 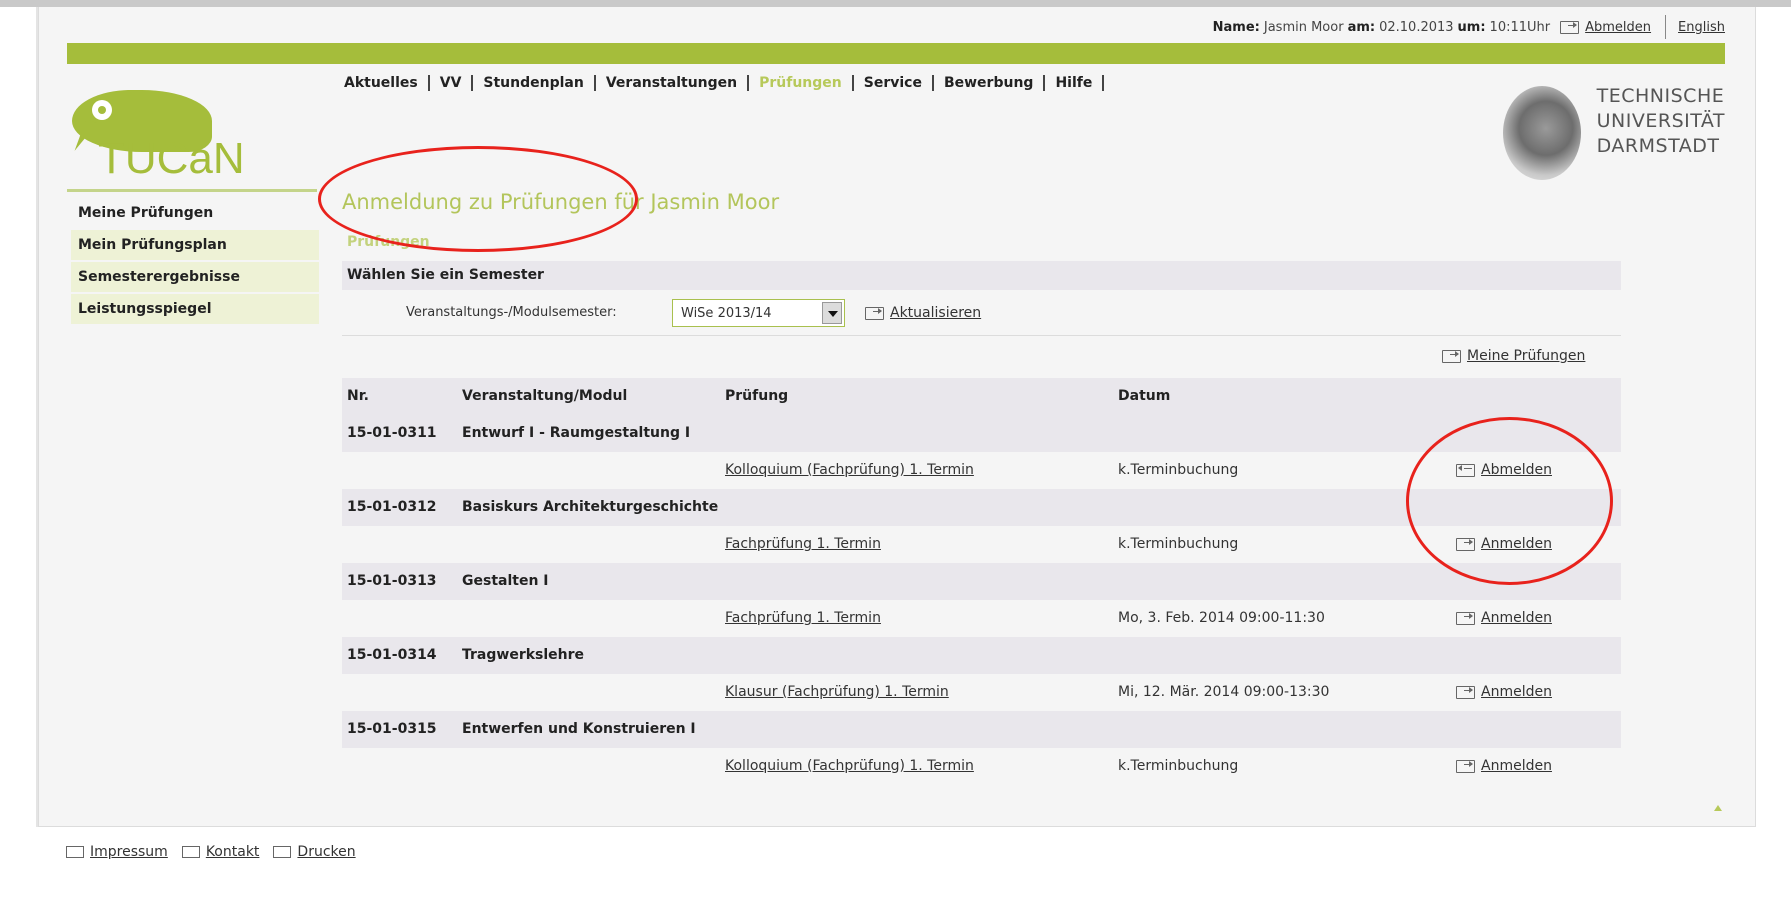 I want to click on nav-aktuelles: Aktuelles, so click(x=387, y=83).